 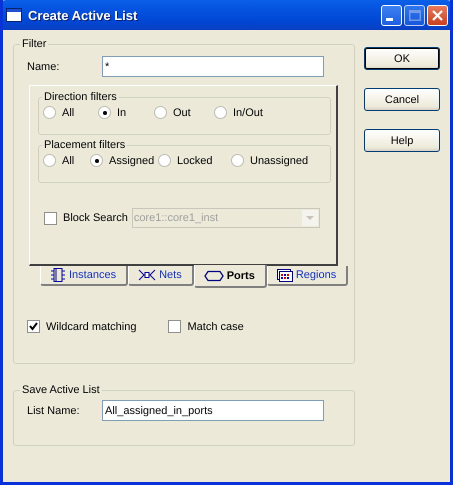 I want to click on chip-icon, so click(x=58, y=275).